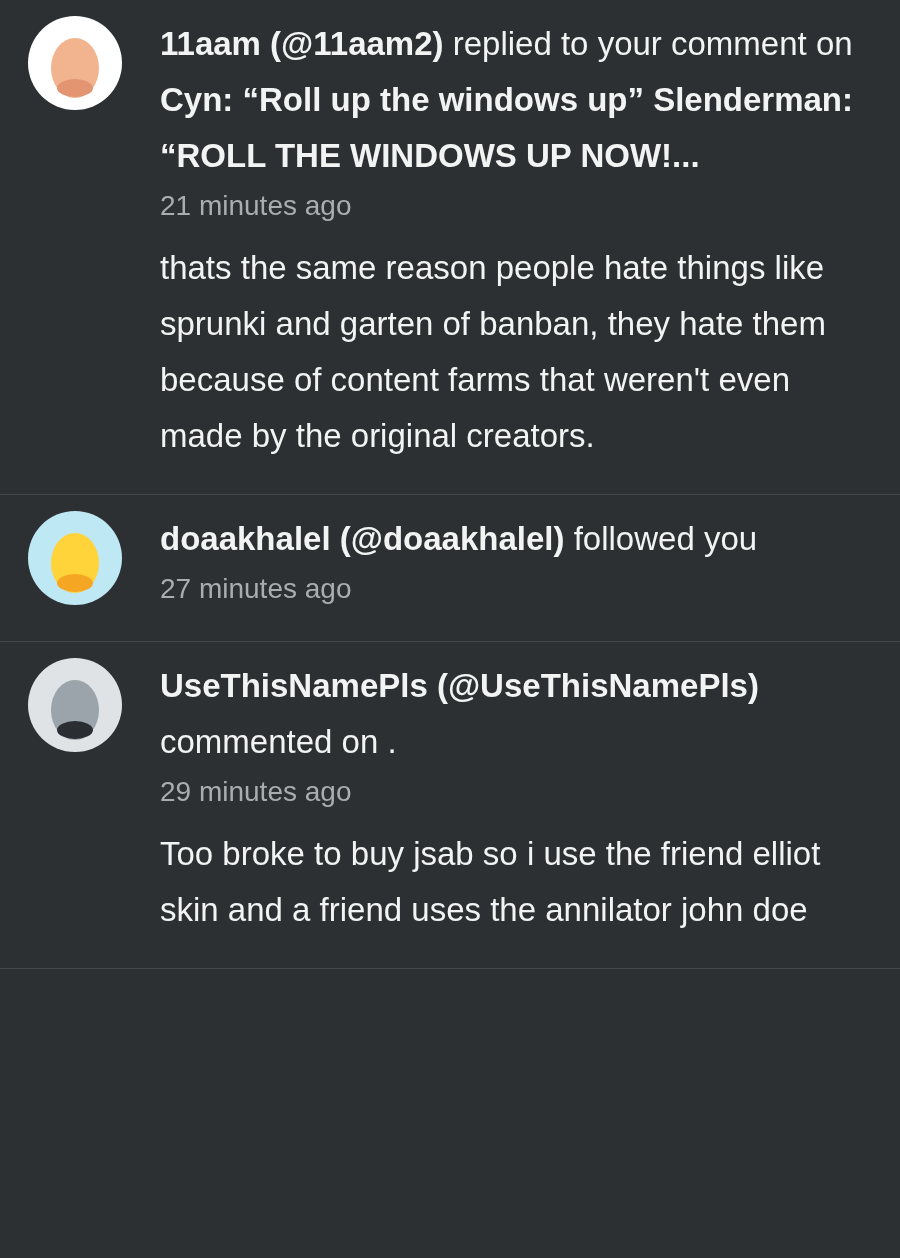 This screenshot has height=1258, width=900. I want to click on comment-text: Too broke to buy jsab so i use the friend elliot skin and a friend uses the annilator john doe, so click(491, 882).